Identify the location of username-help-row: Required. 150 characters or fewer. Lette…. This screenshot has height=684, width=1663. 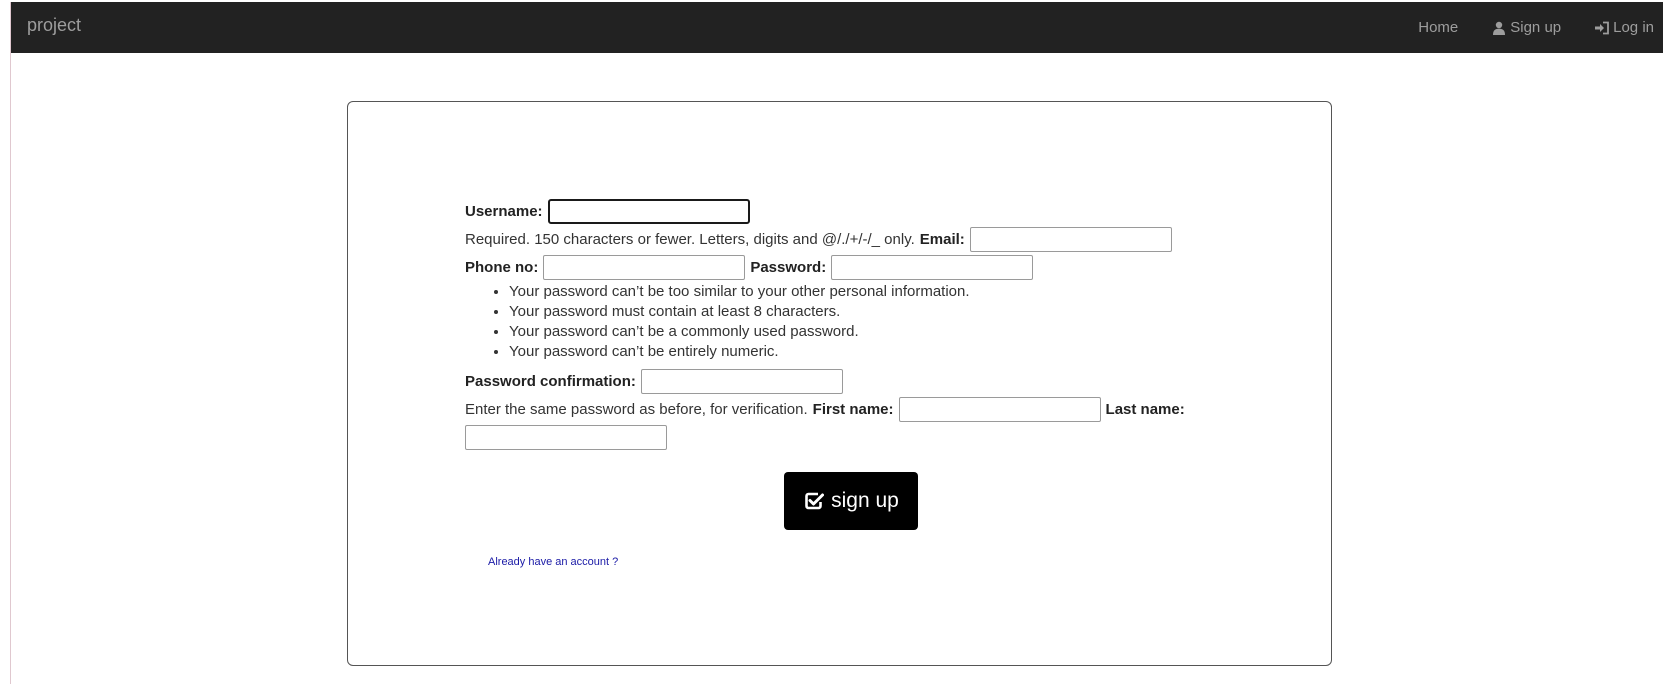
(845, 239).